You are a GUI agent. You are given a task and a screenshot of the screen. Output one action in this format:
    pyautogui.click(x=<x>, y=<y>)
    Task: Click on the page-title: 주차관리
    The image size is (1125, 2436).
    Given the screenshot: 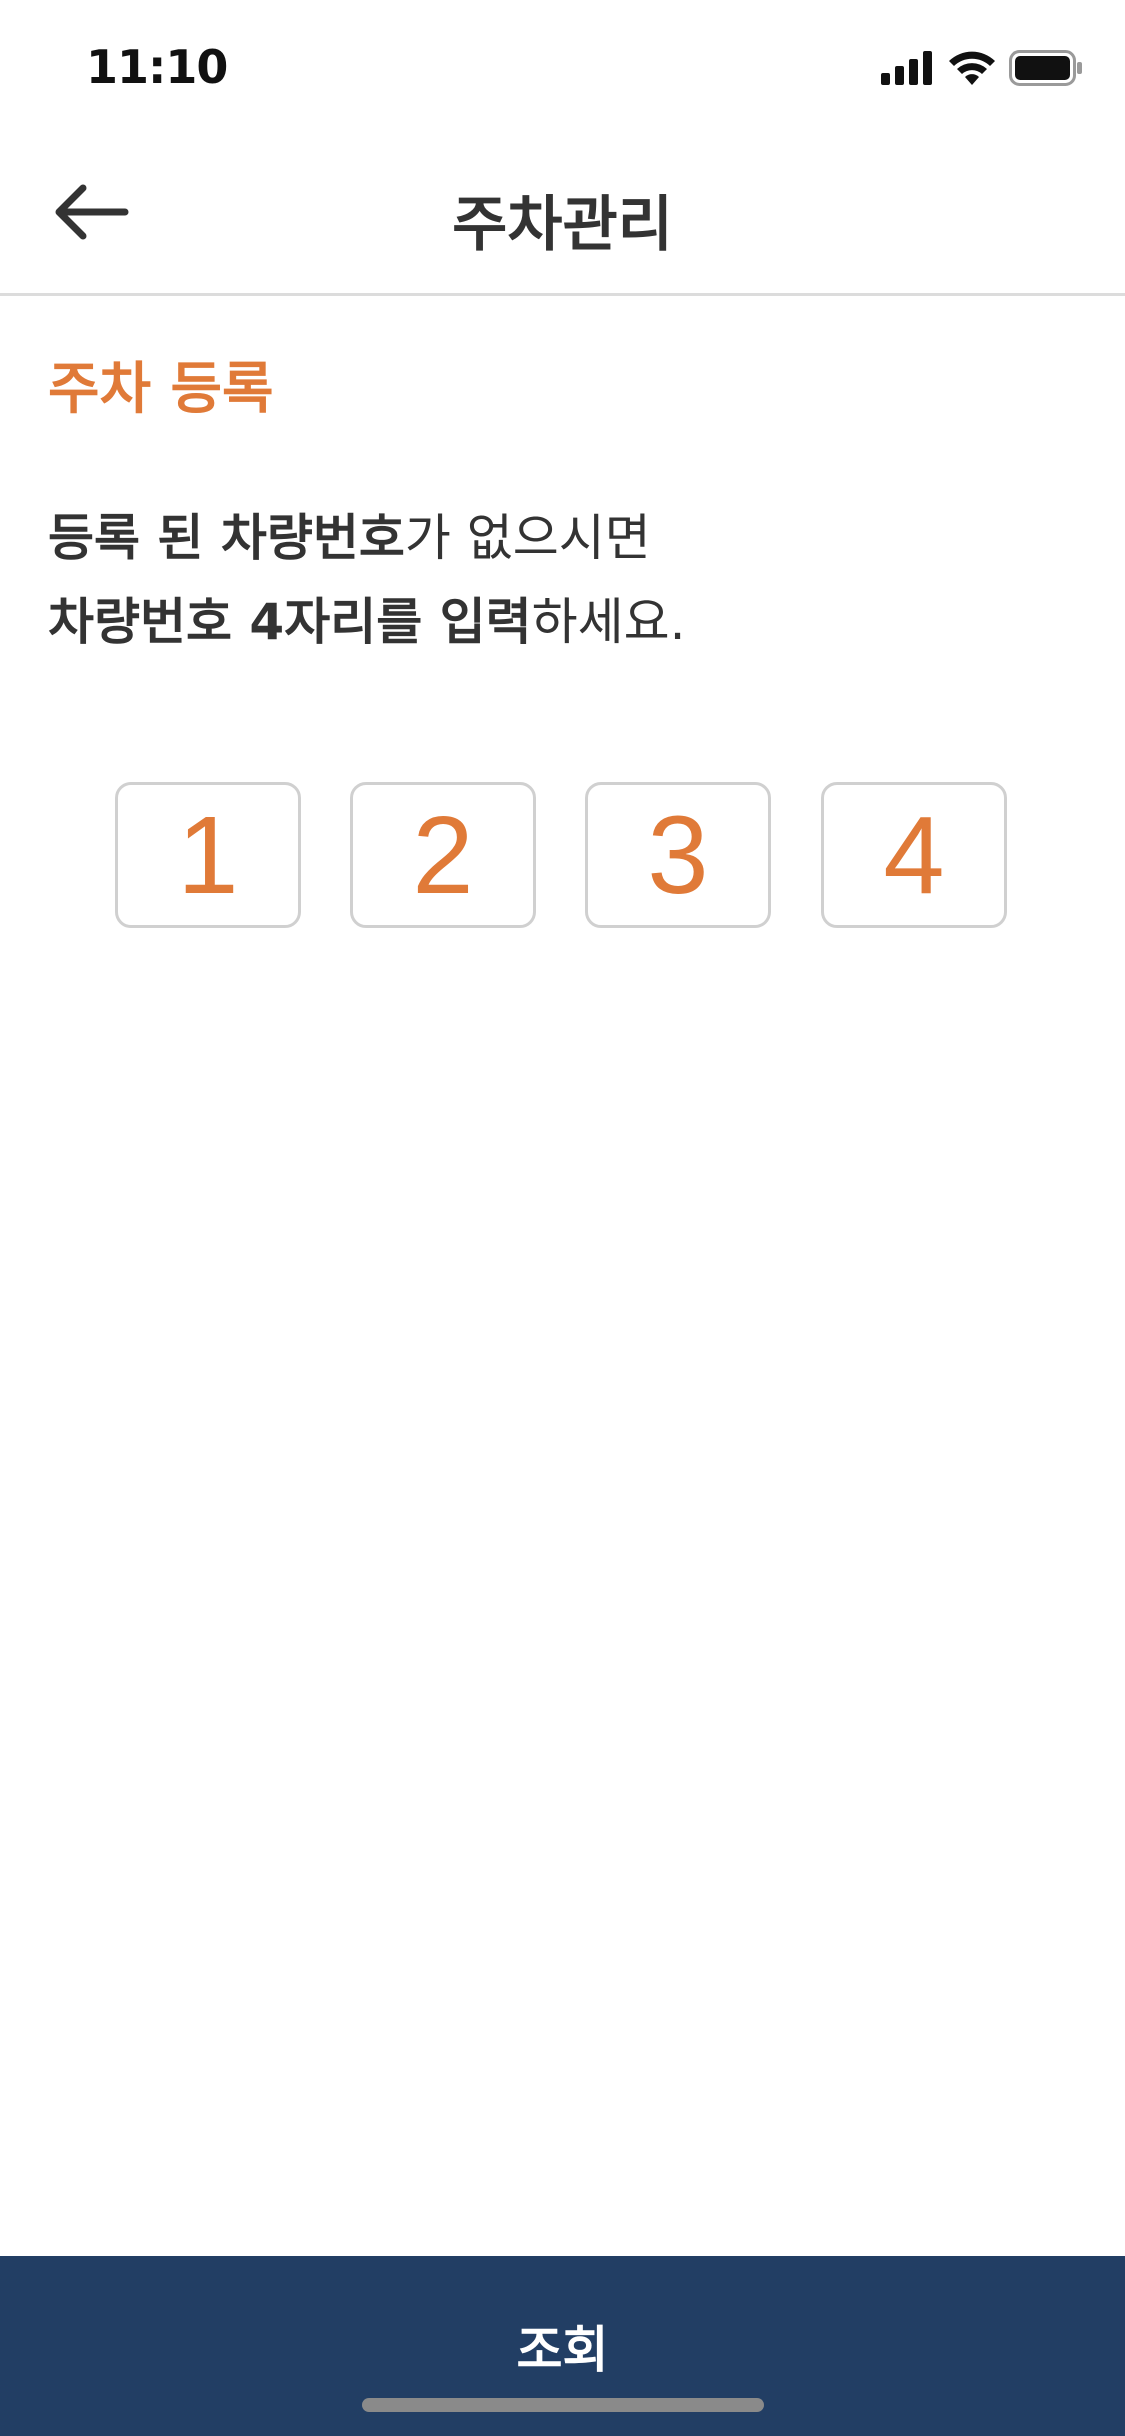 What is the action you would take?
    pyautogui.click(x=562, y=225)
    